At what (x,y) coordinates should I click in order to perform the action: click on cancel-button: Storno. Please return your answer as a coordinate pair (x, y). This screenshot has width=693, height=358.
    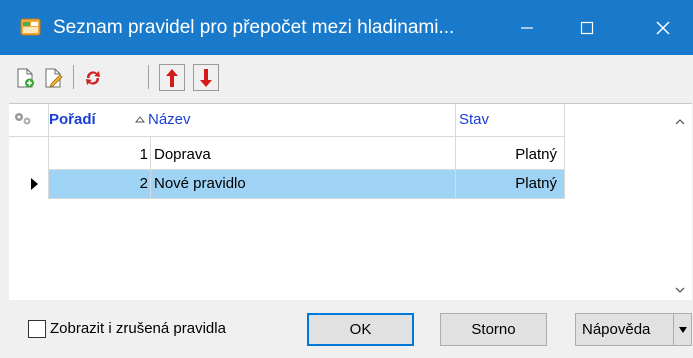
    Looking at the image, I should click on (493, 329).